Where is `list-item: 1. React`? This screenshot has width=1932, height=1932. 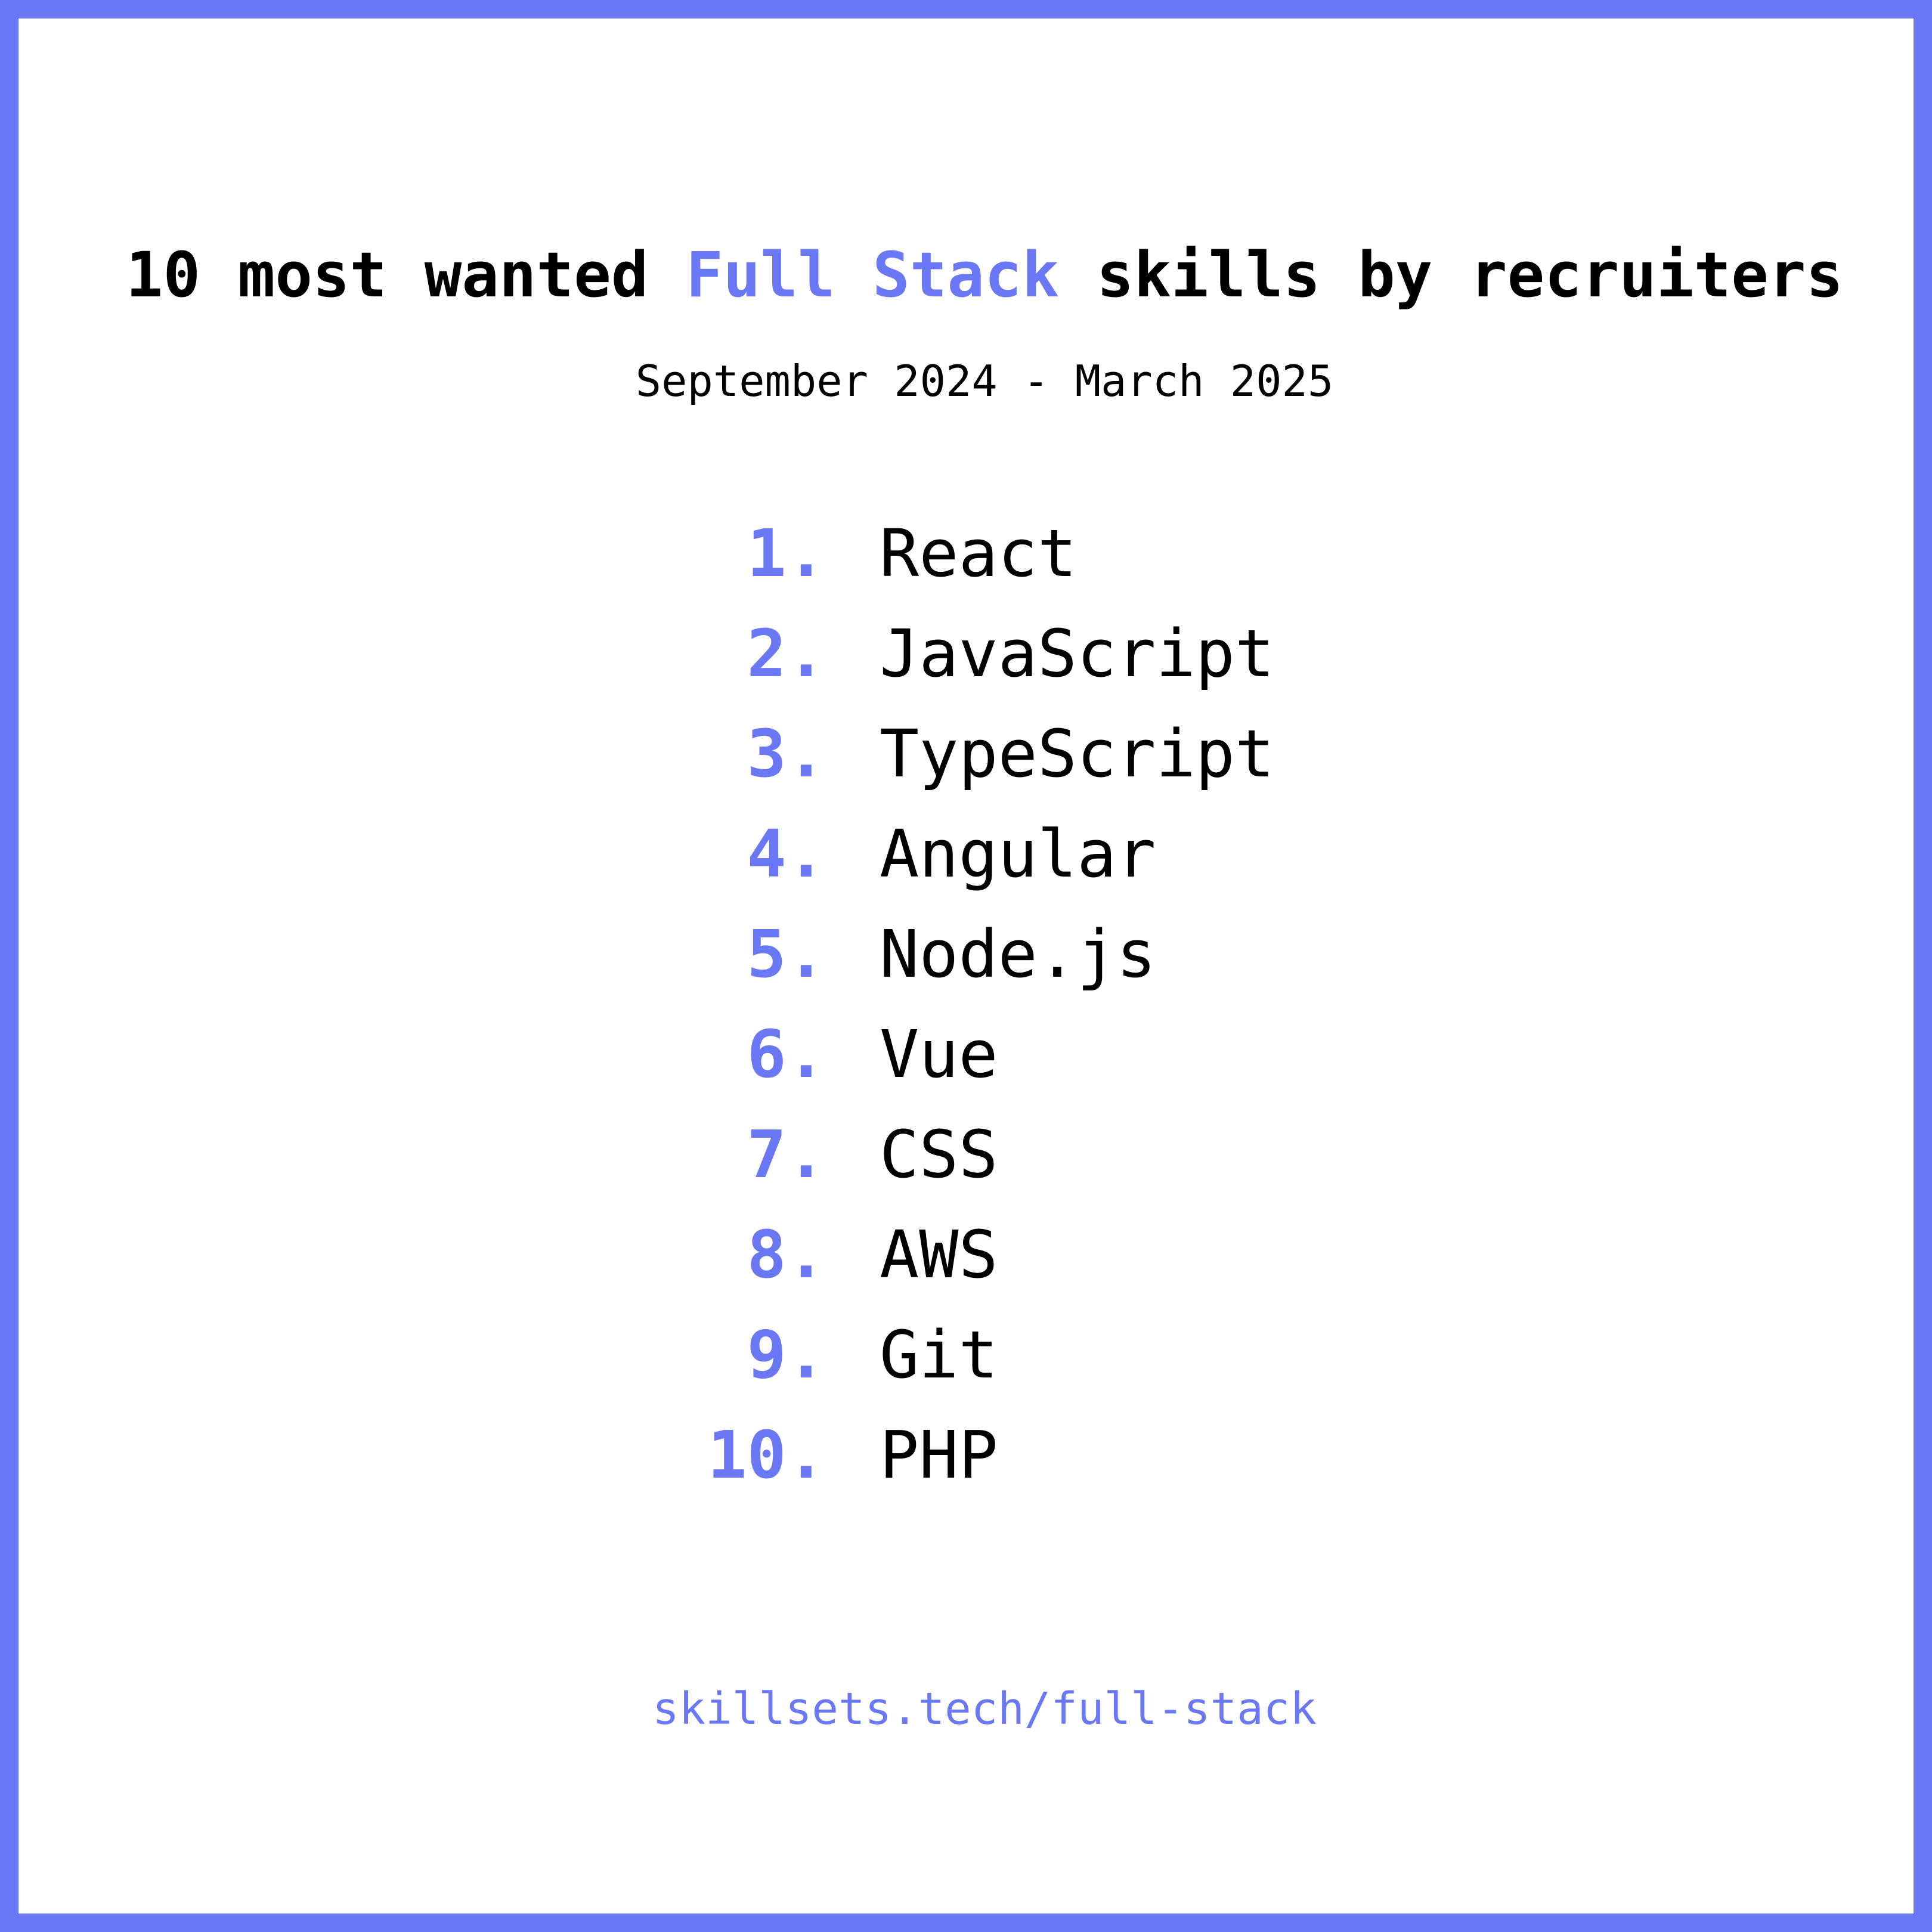 list-item: 1. React is located at coordinates (1027, 565).